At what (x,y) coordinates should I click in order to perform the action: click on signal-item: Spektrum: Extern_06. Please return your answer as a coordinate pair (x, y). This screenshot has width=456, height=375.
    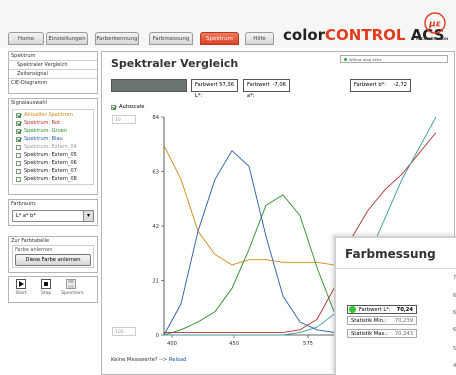
    Looking at the image, I should click on (53, 163).